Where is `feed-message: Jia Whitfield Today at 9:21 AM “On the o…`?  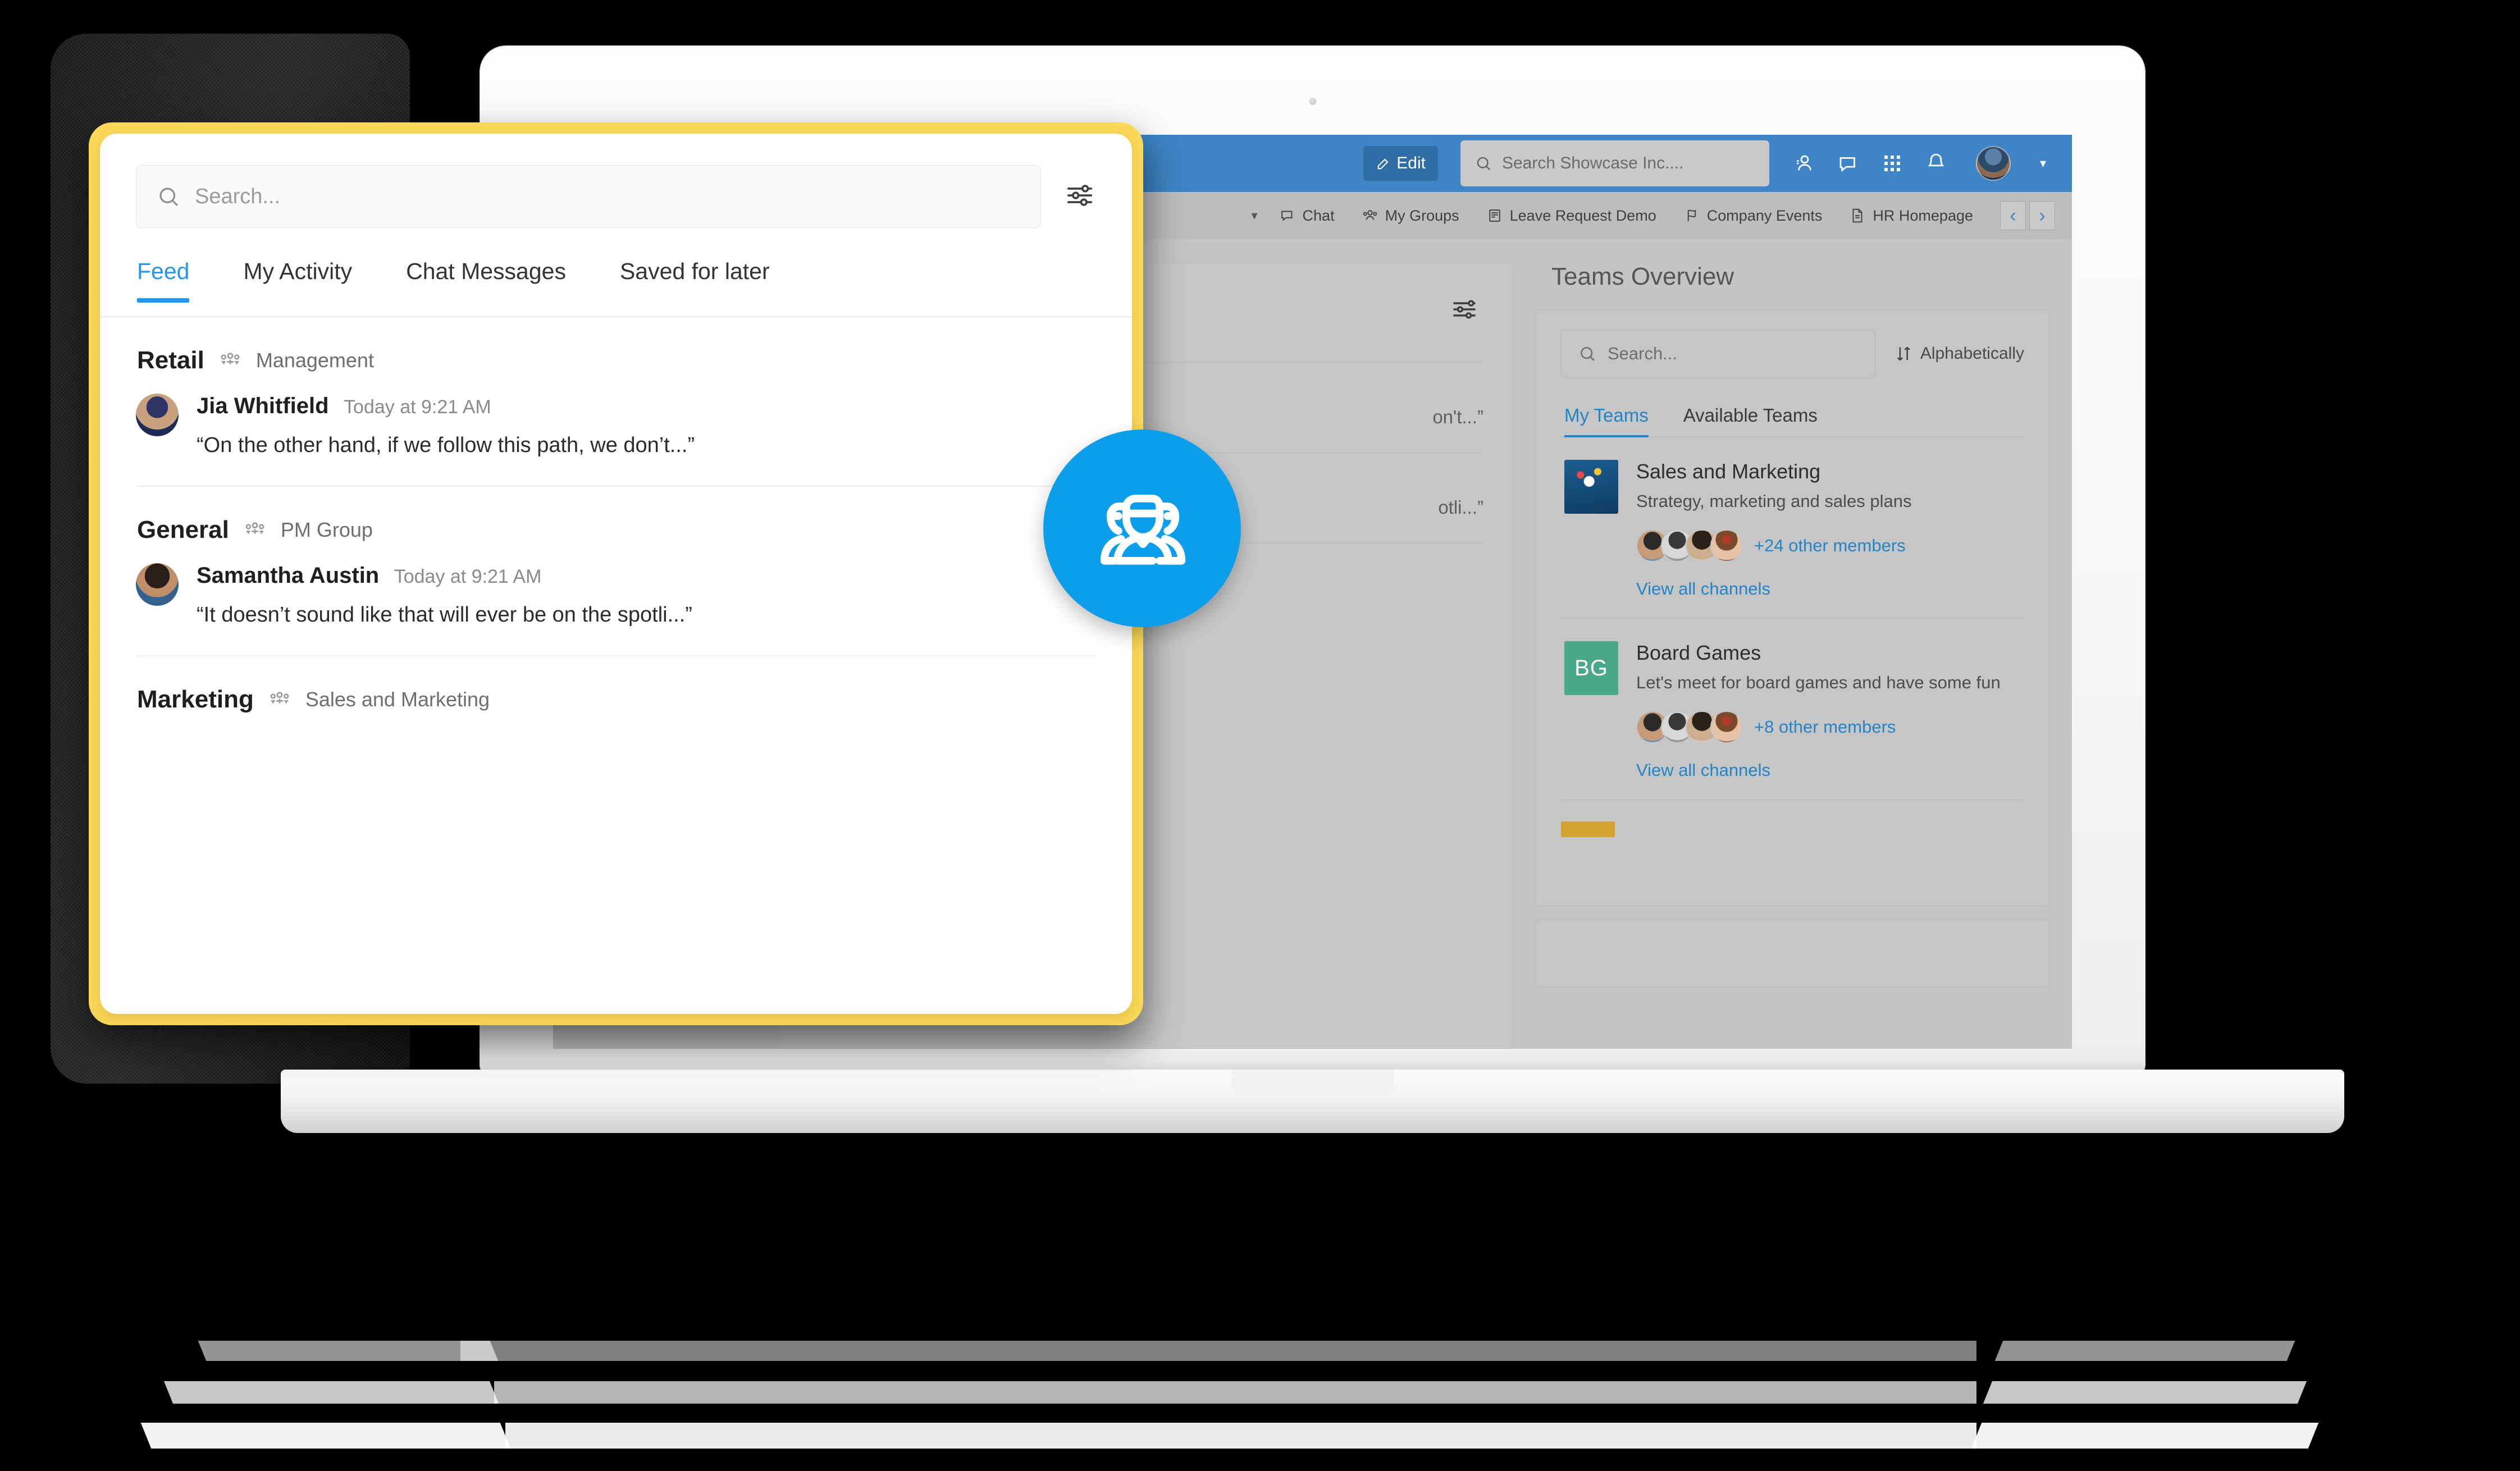 feed-message: Jia Whitfield Today at 9:21 AM “On the o… is located at coordinates (616, 426).